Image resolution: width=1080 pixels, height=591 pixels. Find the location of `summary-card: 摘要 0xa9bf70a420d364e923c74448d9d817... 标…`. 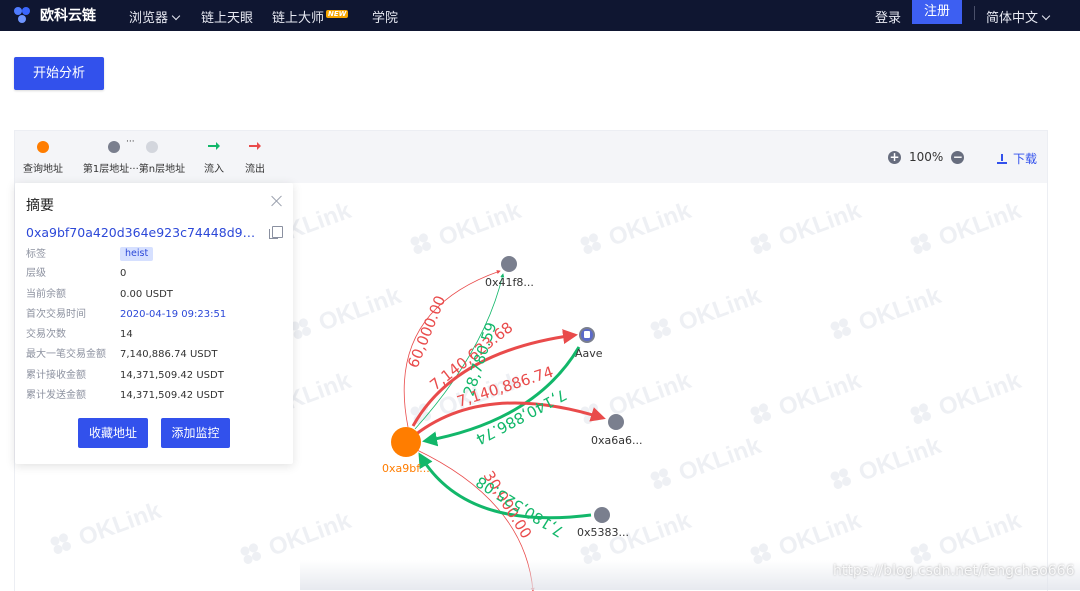

summary-card: 摘要 0xa9bf70a420d364e923c74448d9d817... 标… is located at coordinates (154, 323).